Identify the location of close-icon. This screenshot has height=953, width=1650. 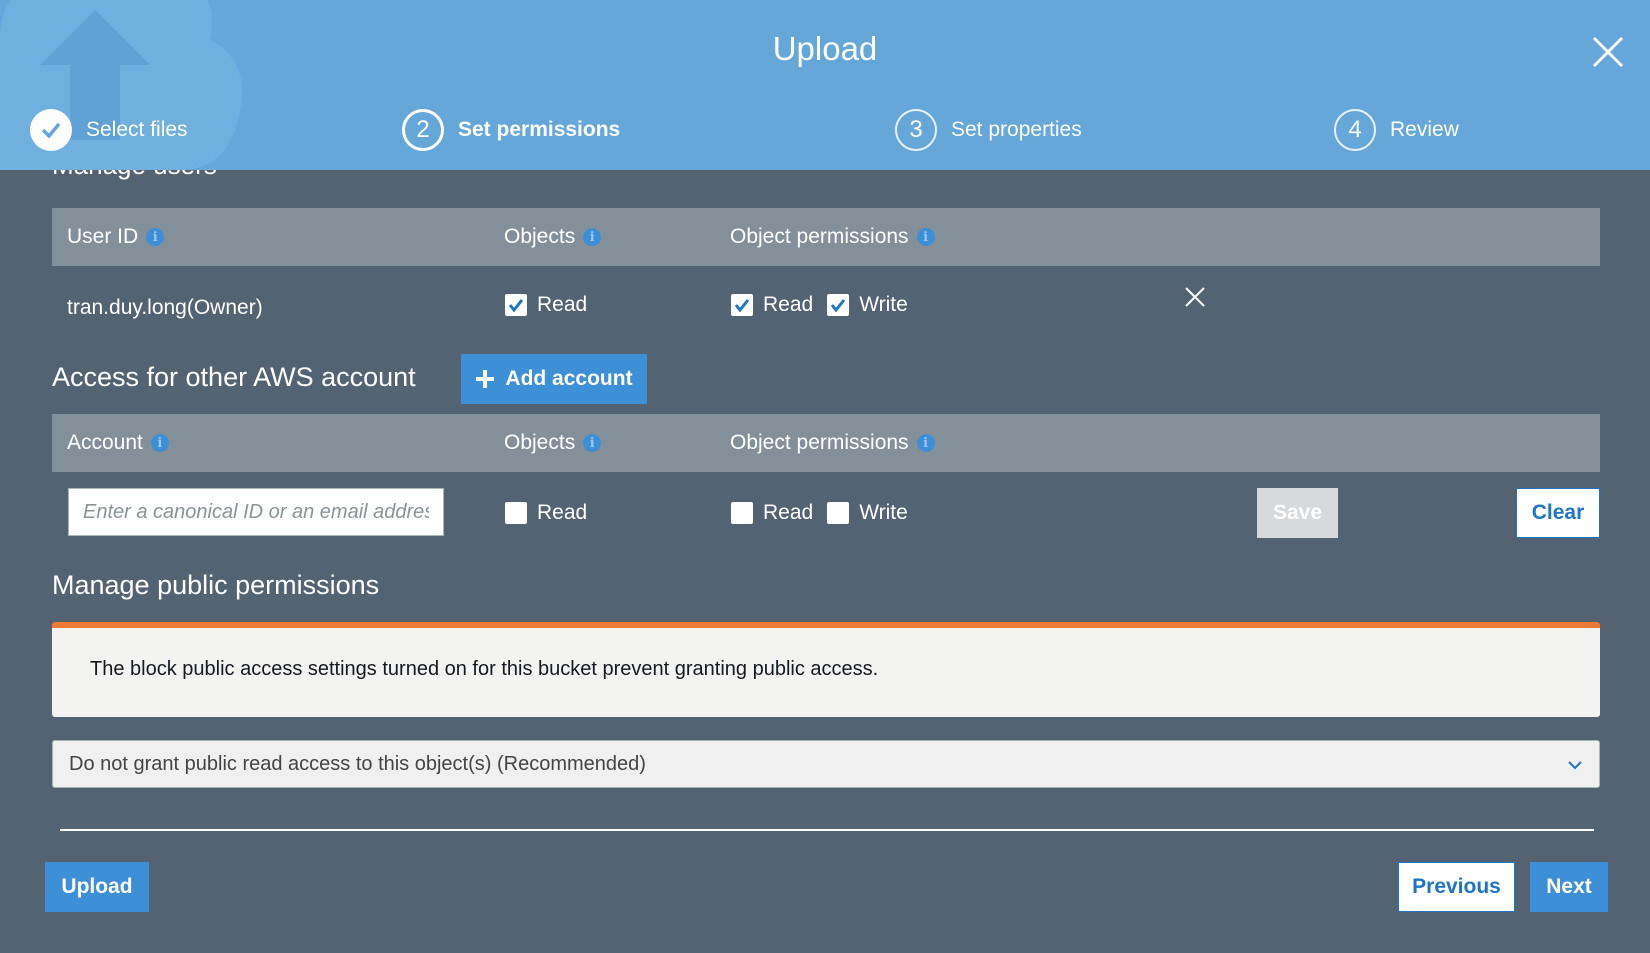
(1608, 52).